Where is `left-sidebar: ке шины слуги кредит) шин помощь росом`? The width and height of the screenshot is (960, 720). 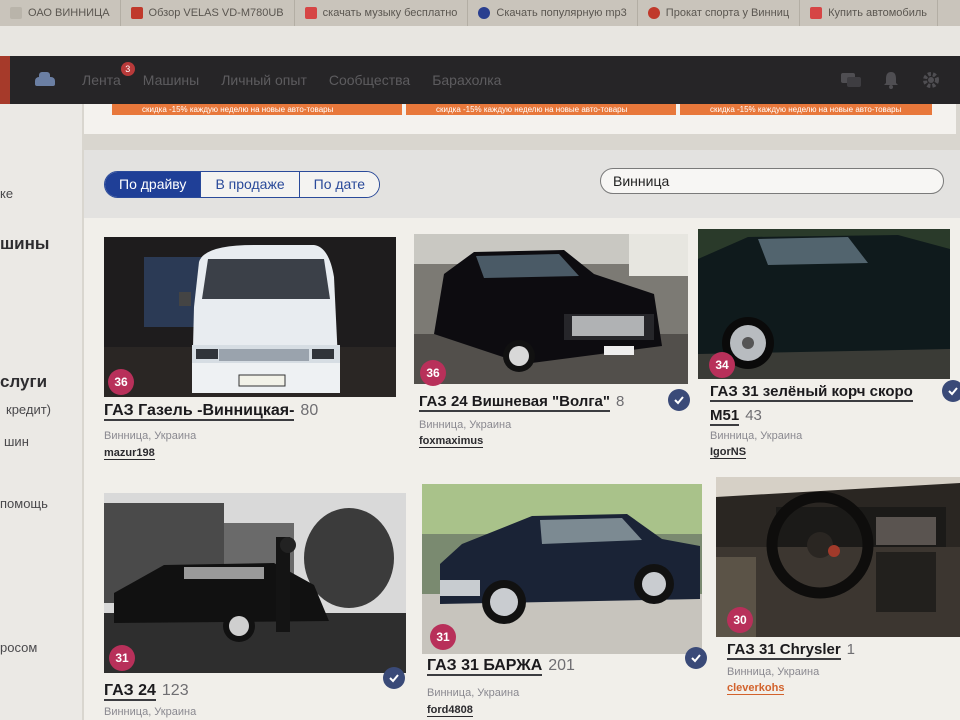
left-sidebar: ке шины слуги кредит) шин помощь росом is located at coordinates (41, 412).